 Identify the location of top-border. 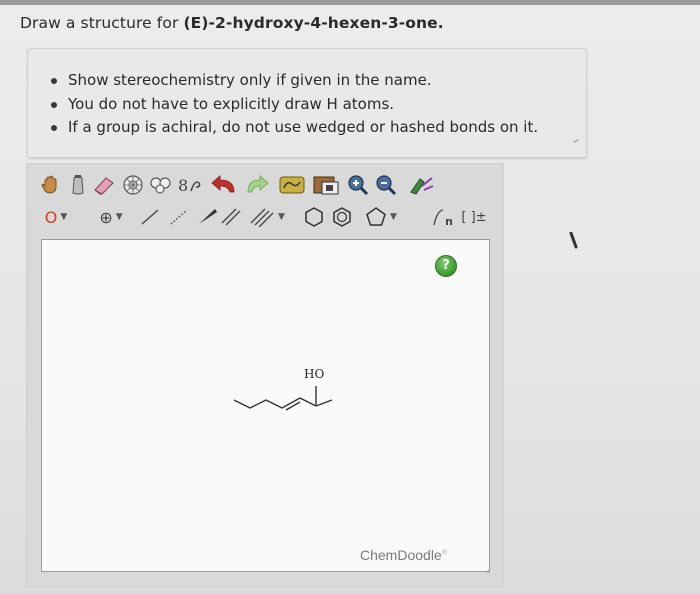
(350, 2).